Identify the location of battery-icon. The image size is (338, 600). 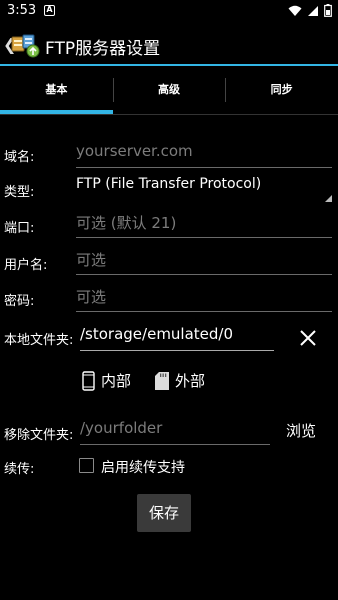
(328, 10).